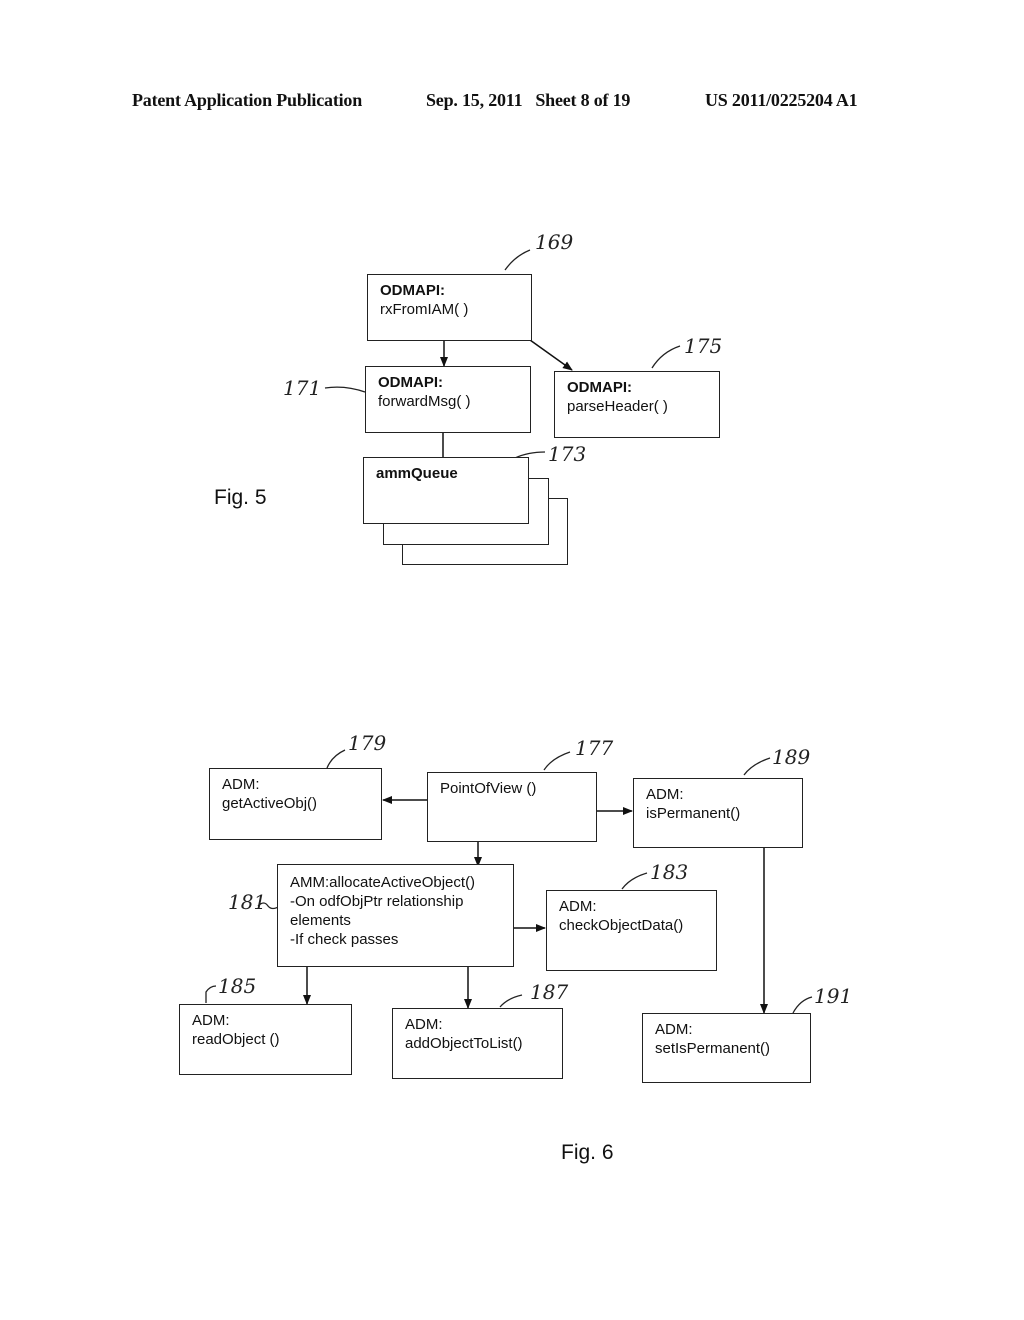 This screenshot has width=1024, height=1320. Describe the element at coordinates (270, 803) in the screenshot. I see `box-line: getActiveObj()` at that location.